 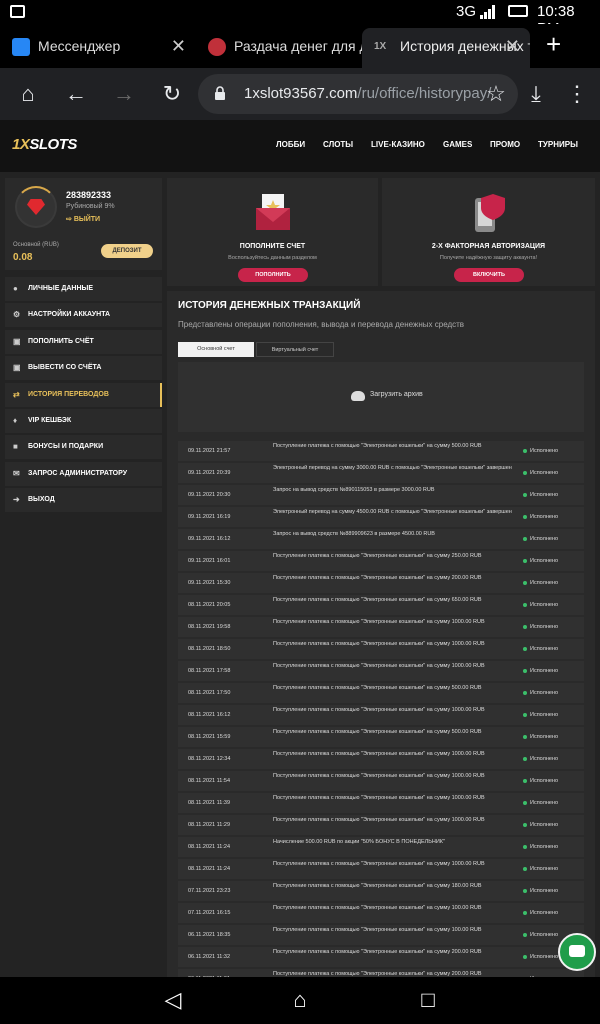 I want to click on nav-promo: ПРОМО, so click(x=505, y=144).